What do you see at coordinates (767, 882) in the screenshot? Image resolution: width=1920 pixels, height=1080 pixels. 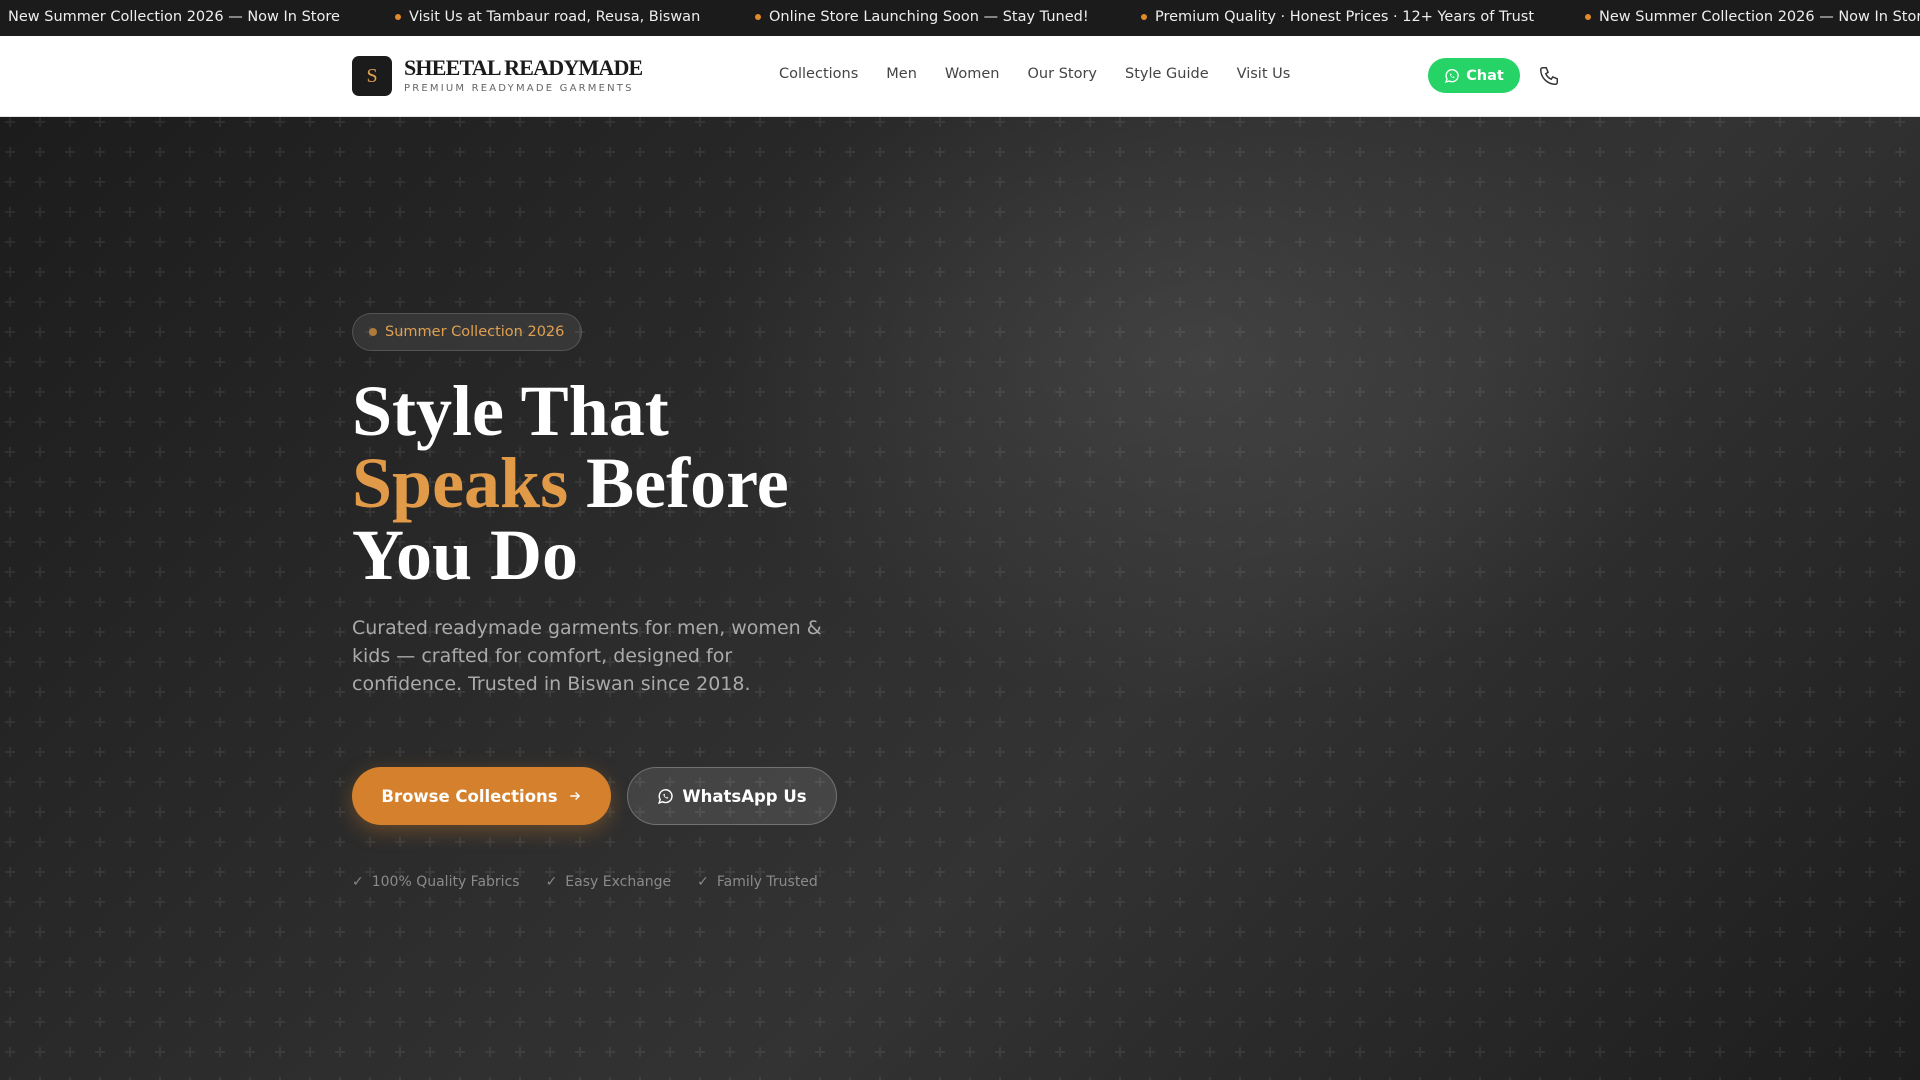 I see `feature-text: Family Trusted` at bounding box center [767, 882].